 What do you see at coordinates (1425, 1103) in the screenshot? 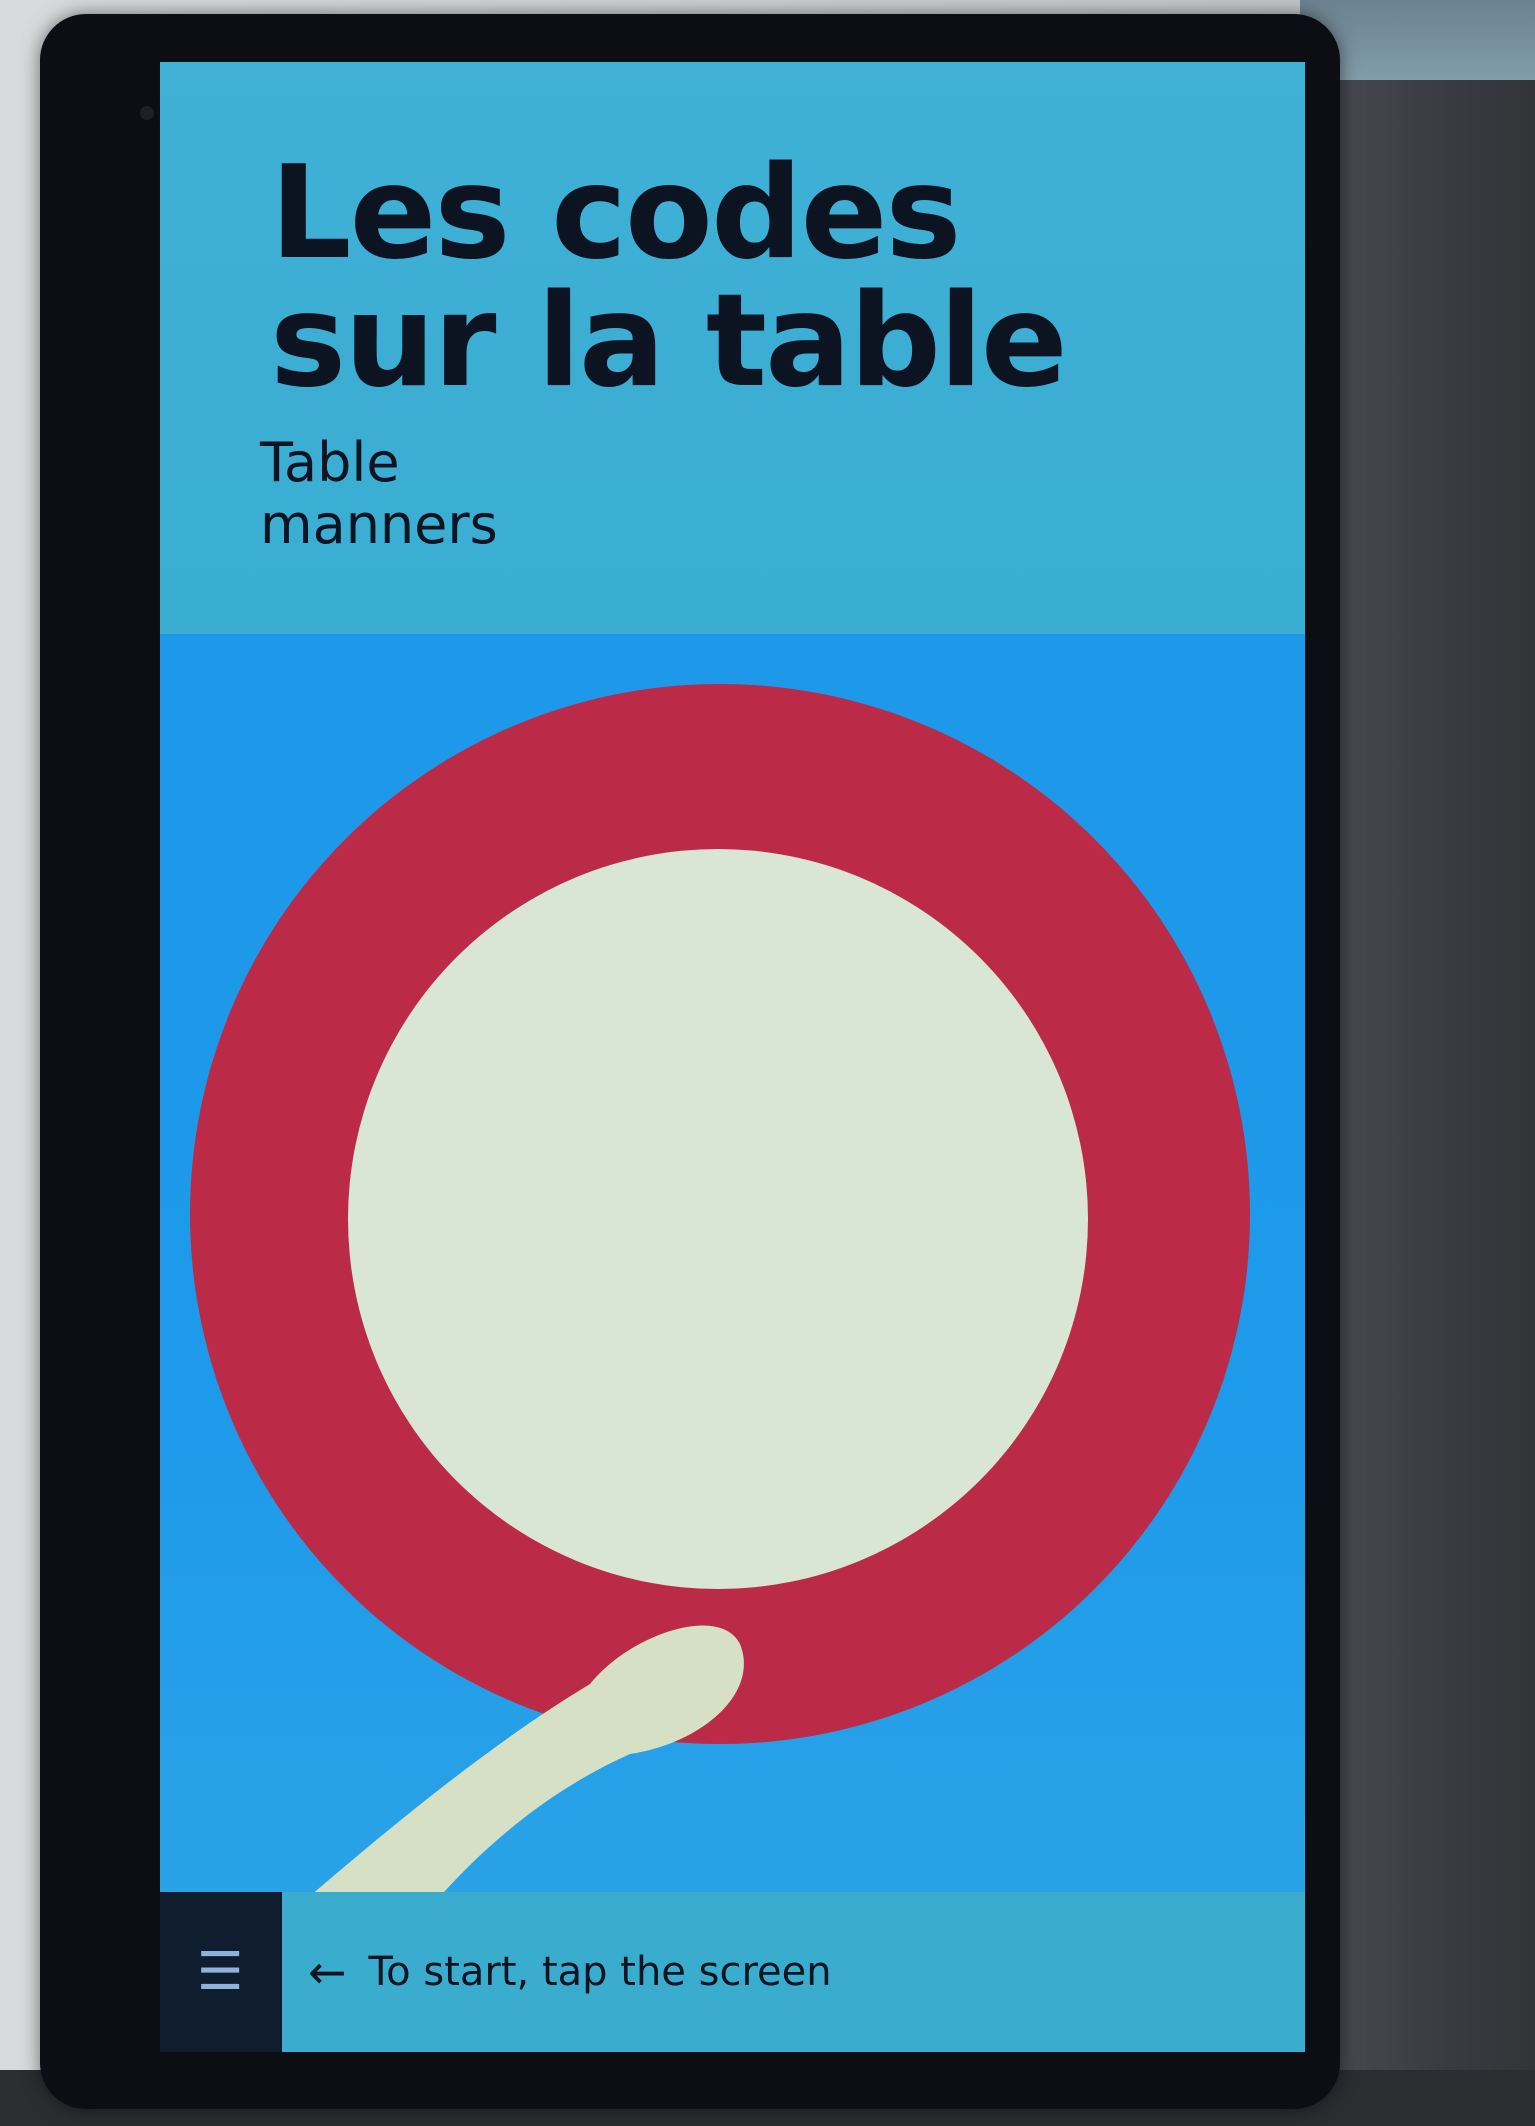
I see `wall-right` at bounding box center [1425, 1103].